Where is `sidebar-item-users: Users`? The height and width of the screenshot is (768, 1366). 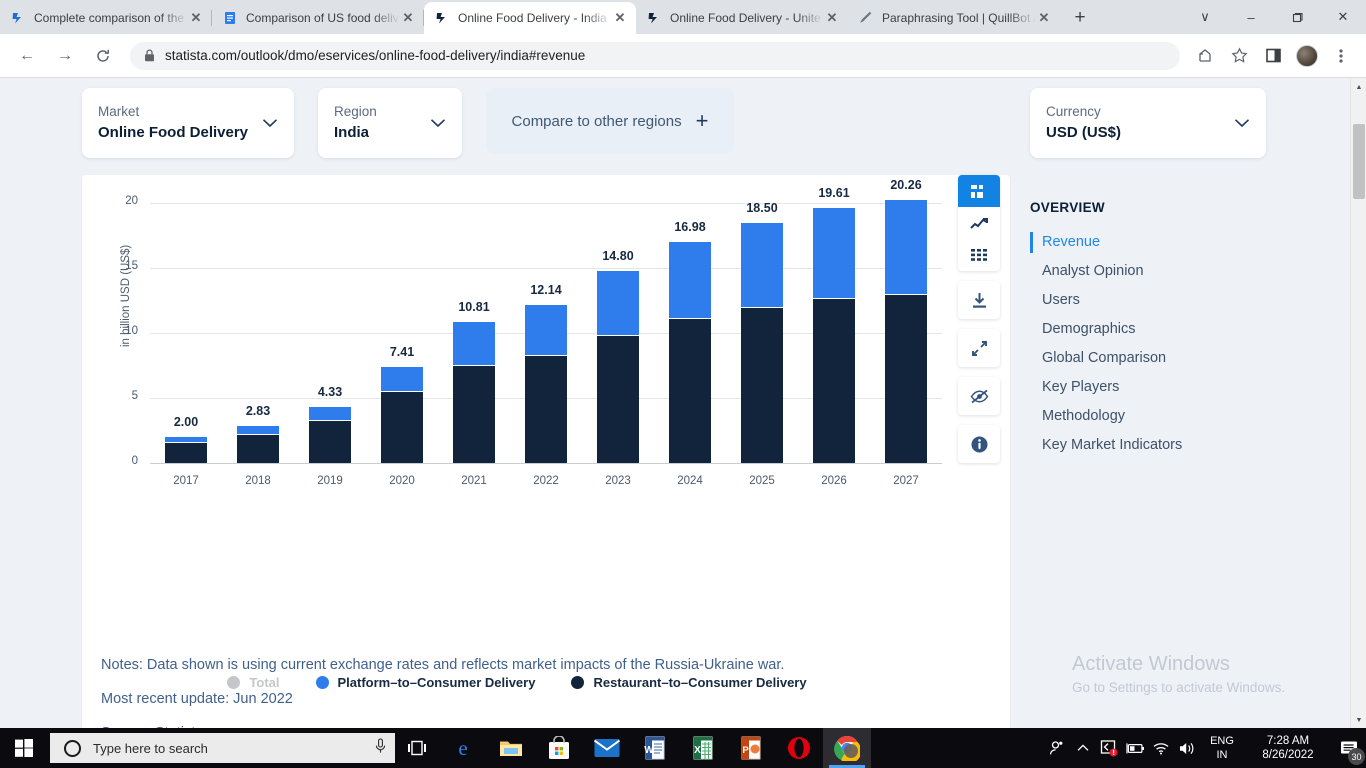 sidebar-item-users: Users is located at coordinates (1145, 300).